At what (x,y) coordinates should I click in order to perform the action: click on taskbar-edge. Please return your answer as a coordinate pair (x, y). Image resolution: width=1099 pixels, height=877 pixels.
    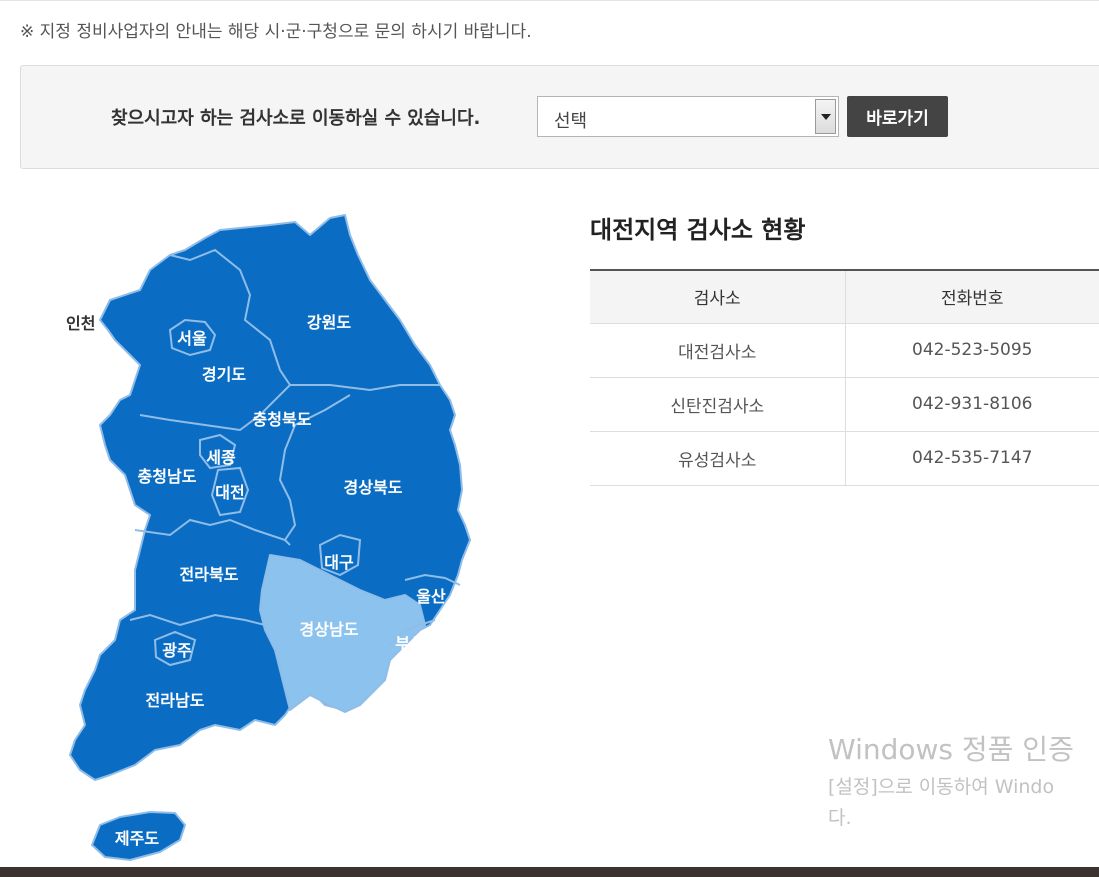
    Looking at the image, I should click on (549, 872).